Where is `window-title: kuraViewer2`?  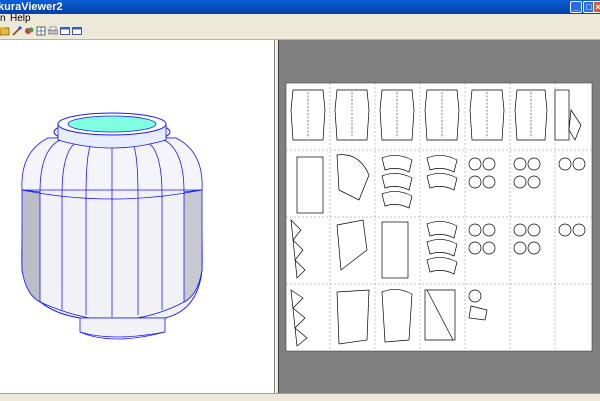 window-title: kuraViewer2 is located at coordinates (31, 7).